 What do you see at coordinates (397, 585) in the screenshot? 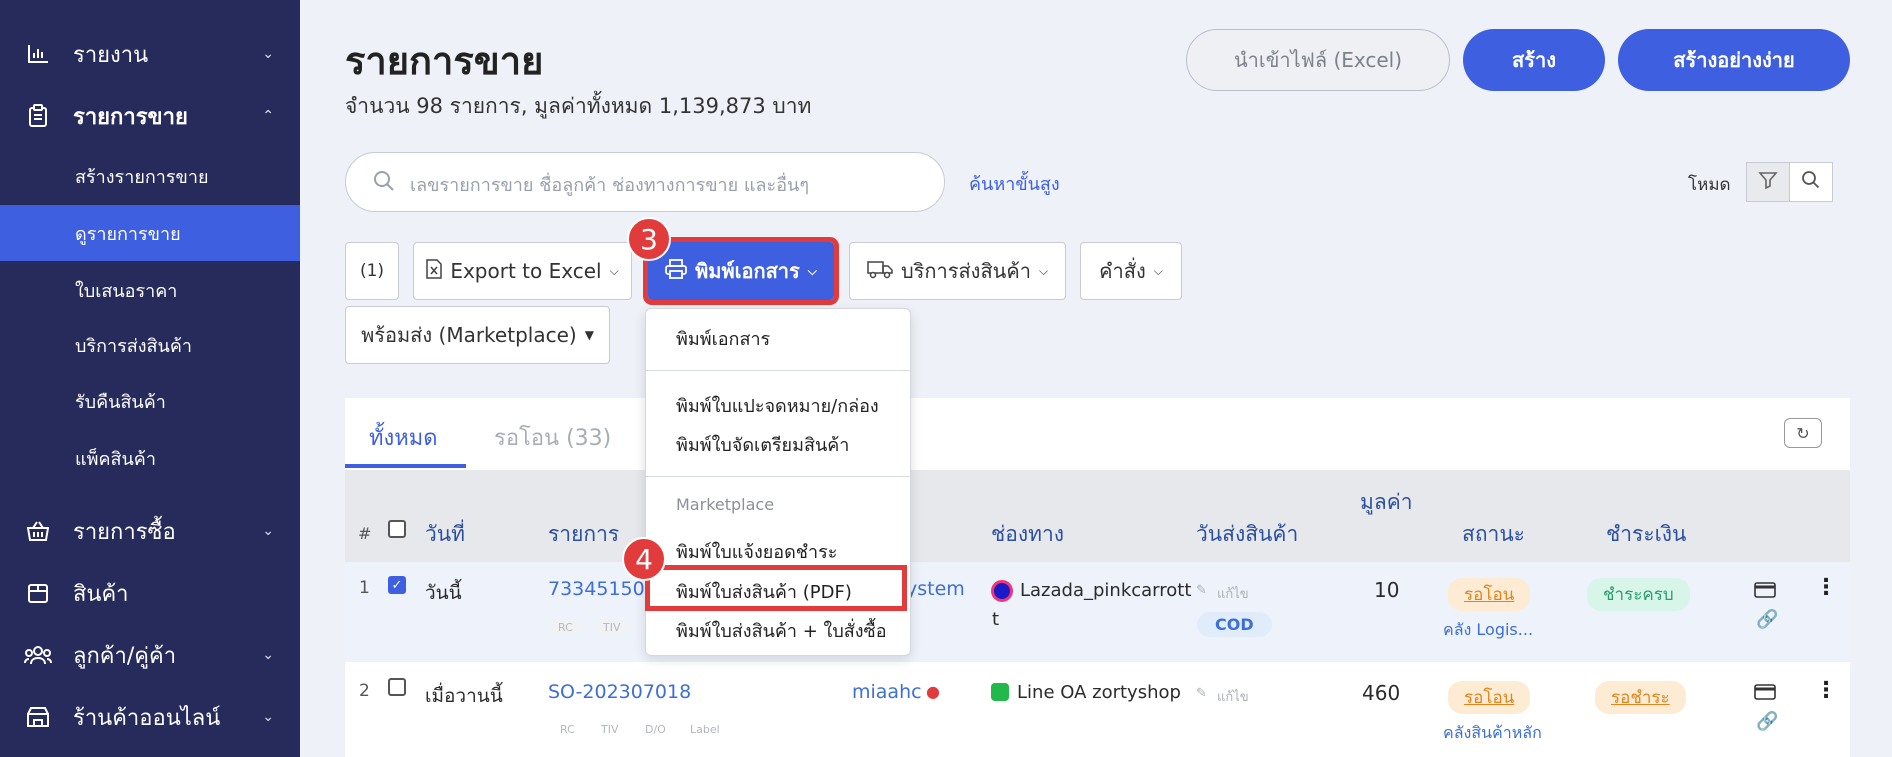
I see `row-checkbox: ✓` at bounding box center [397, 585].